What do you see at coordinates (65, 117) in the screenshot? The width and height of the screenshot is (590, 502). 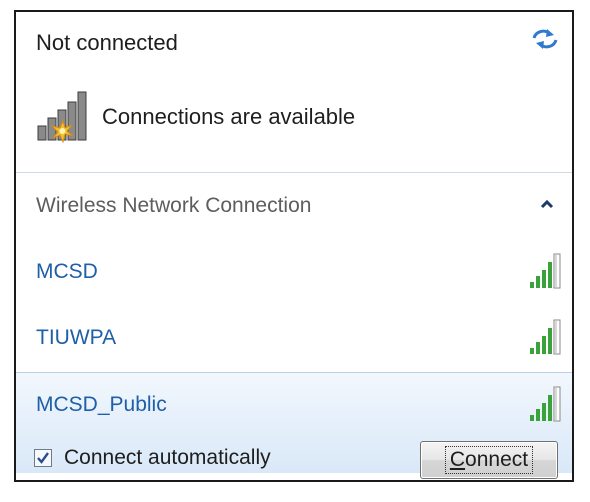 I see `signal-bars-with-starburst-icon` at bounding box center [65, 117].